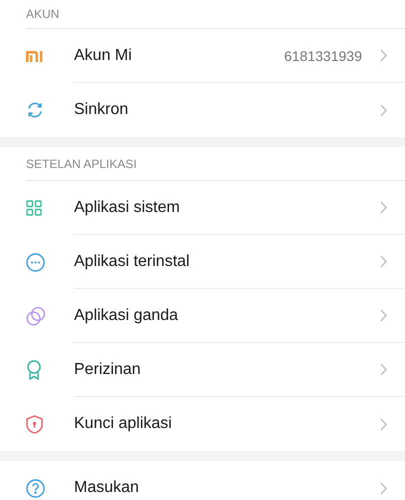  I want to click on section-header: SETELAN APLIKASI, so click(81, 163).